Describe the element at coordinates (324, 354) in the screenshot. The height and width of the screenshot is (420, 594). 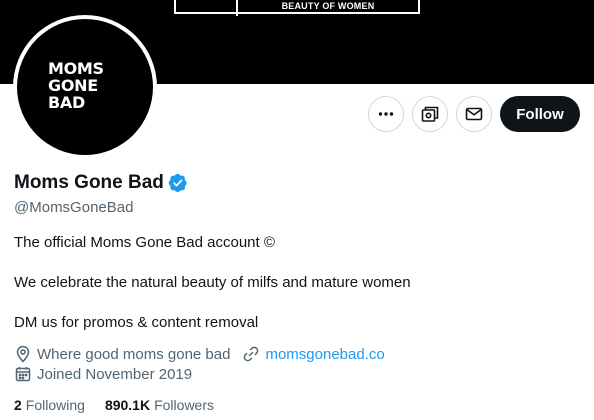
I see `profile-website-link: momsgonebad.co` at that location.